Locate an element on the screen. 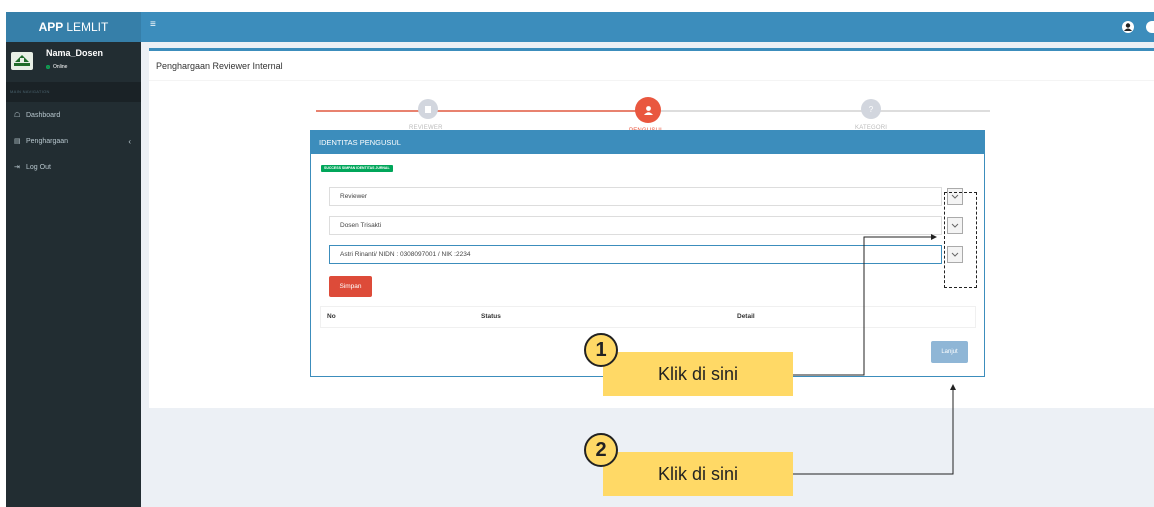 Image resolution: width=1154 pixels, height=507 pixels. callout-2: Klik di sini is located at coordinates (698, 474).